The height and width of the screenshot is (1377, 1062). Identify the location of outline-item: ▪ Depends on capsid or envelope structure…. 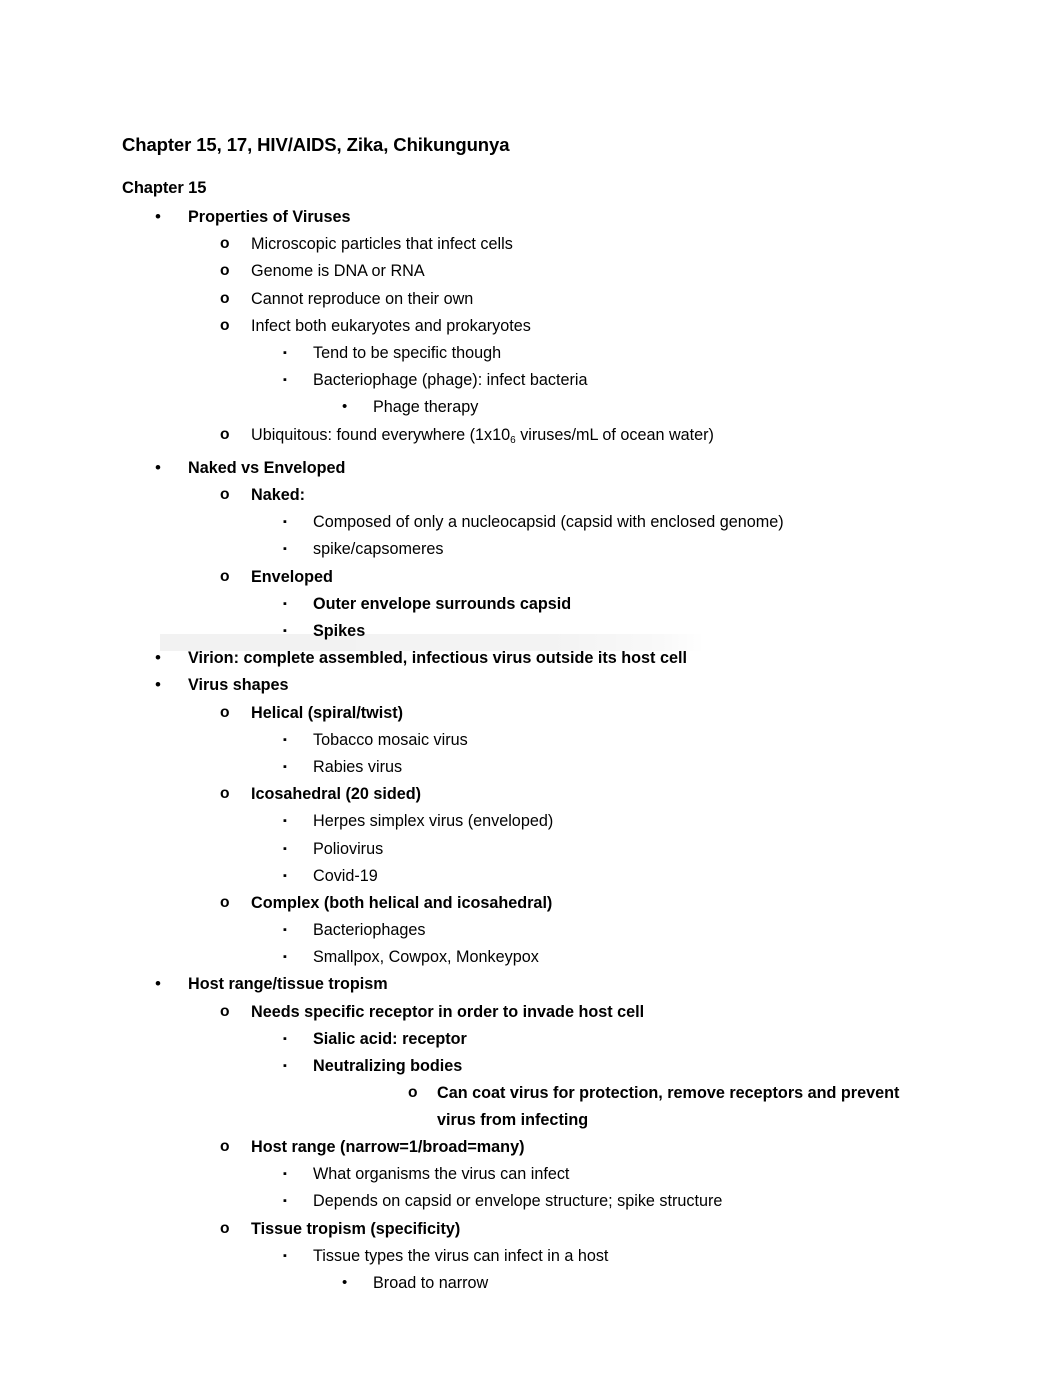
(531, 1201).